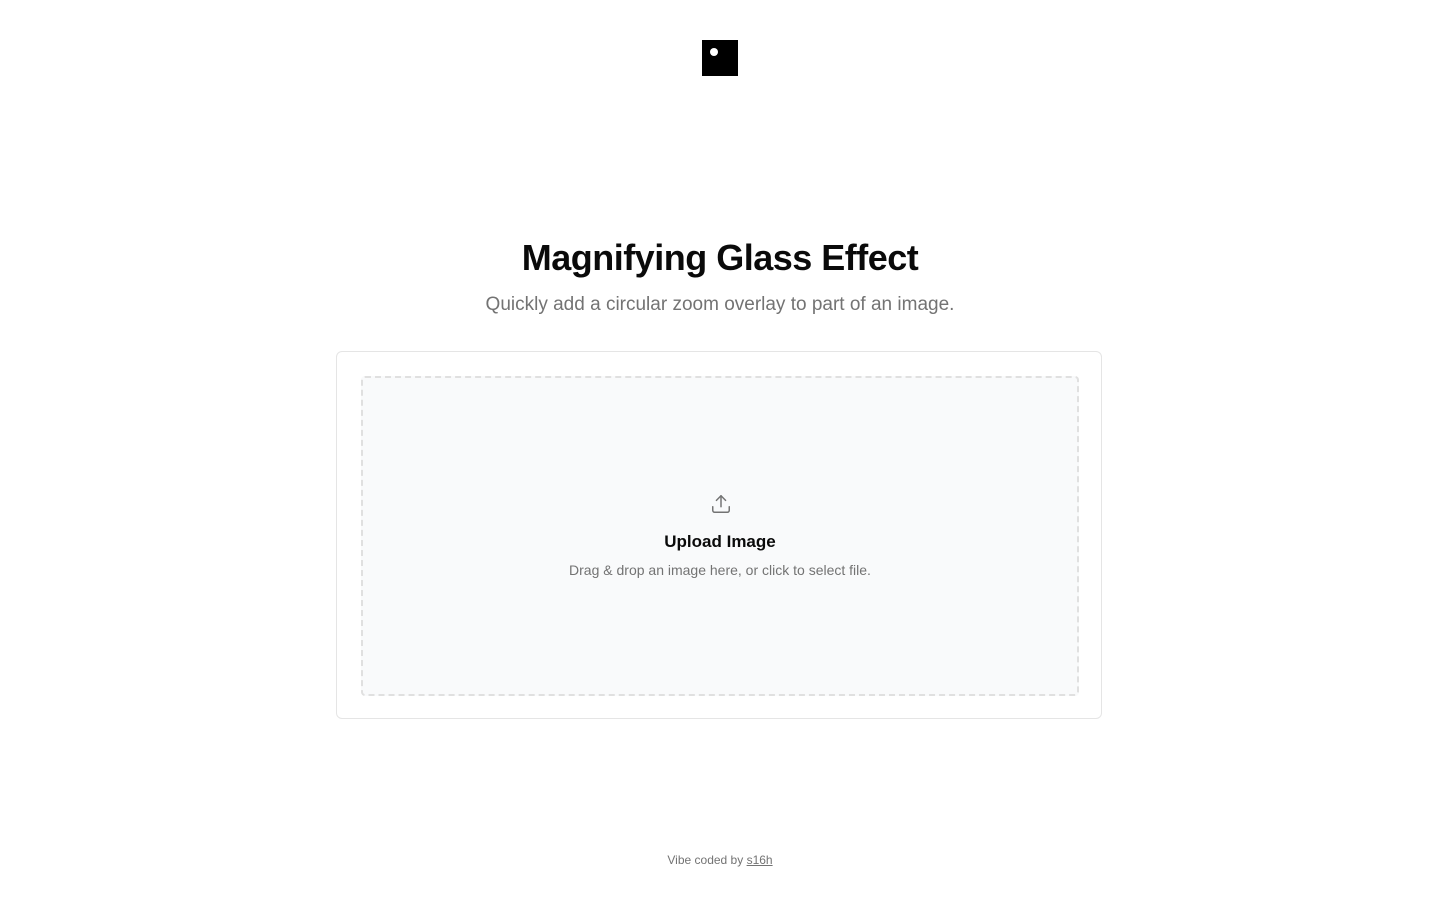 Image resolution: width=1440 pixels, height=900 pixels. I want to click on footer: Vibe coded by s16h, so click(720, 860).